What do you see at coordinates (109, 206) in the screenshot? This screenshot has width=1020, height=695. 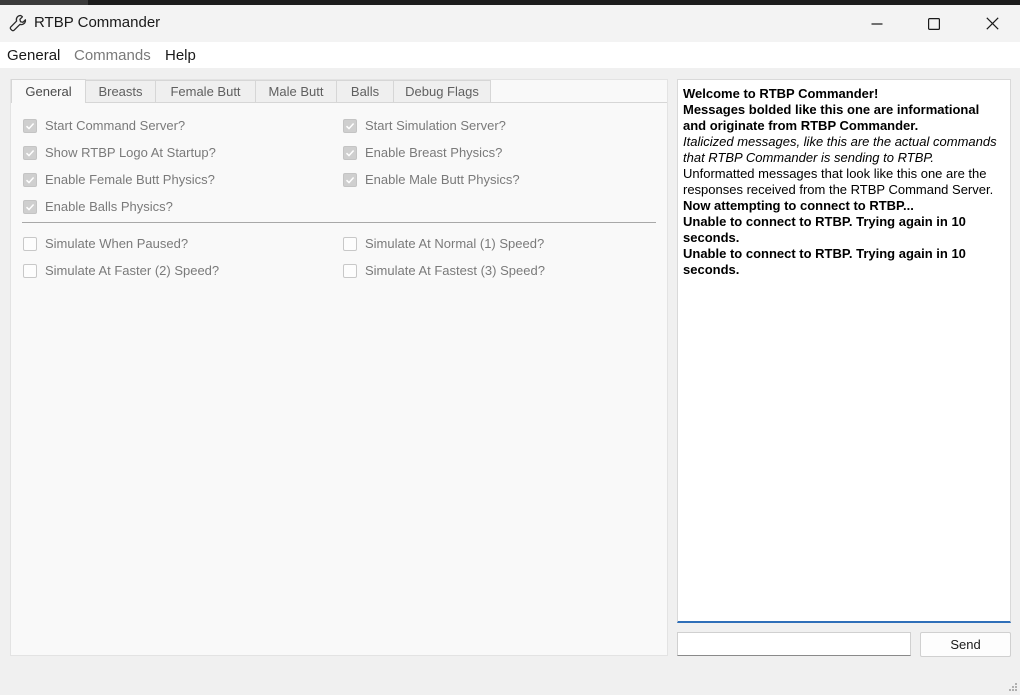 I see `checkbox-label: Enable Balls Physics?` at bounding box center [109, 206].